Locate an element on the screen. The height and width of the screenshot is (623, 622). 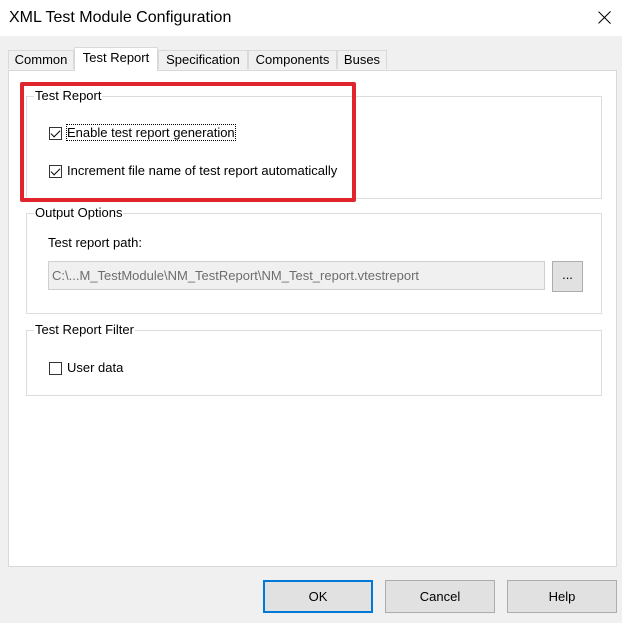
tab-components: Components is located at coordinates (292, 59).